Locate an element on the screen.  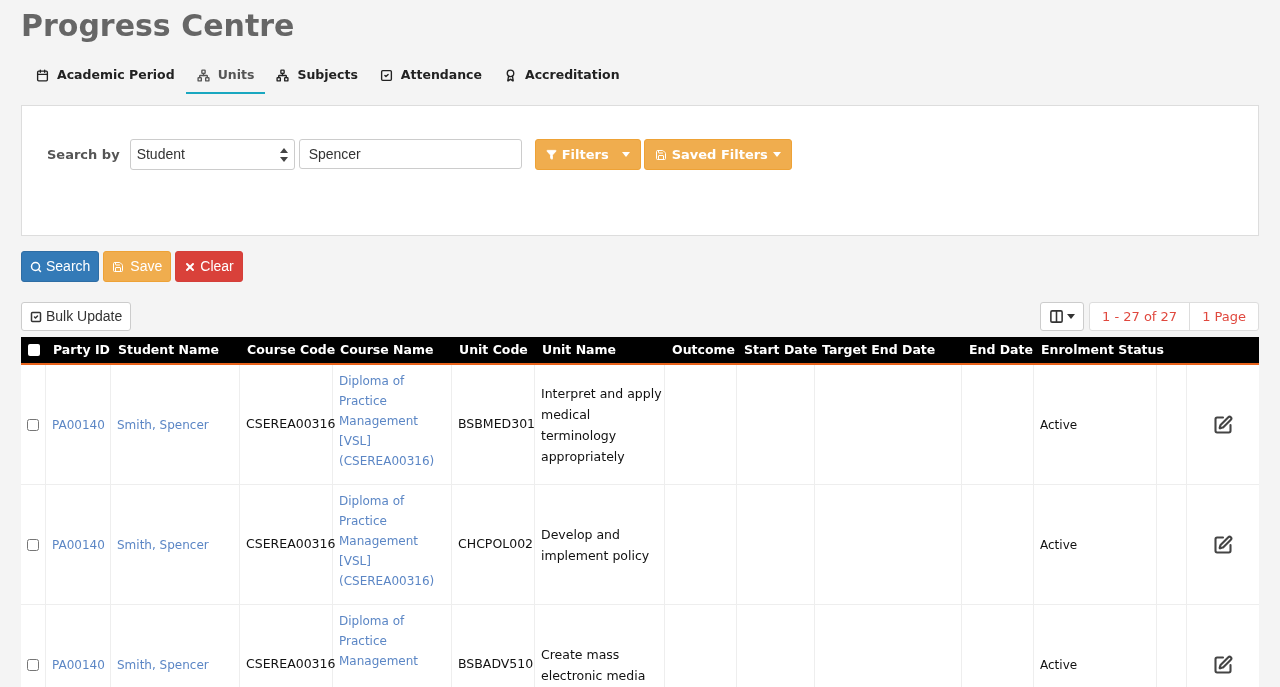
columns-icon is located at coordinates (1056, 316).